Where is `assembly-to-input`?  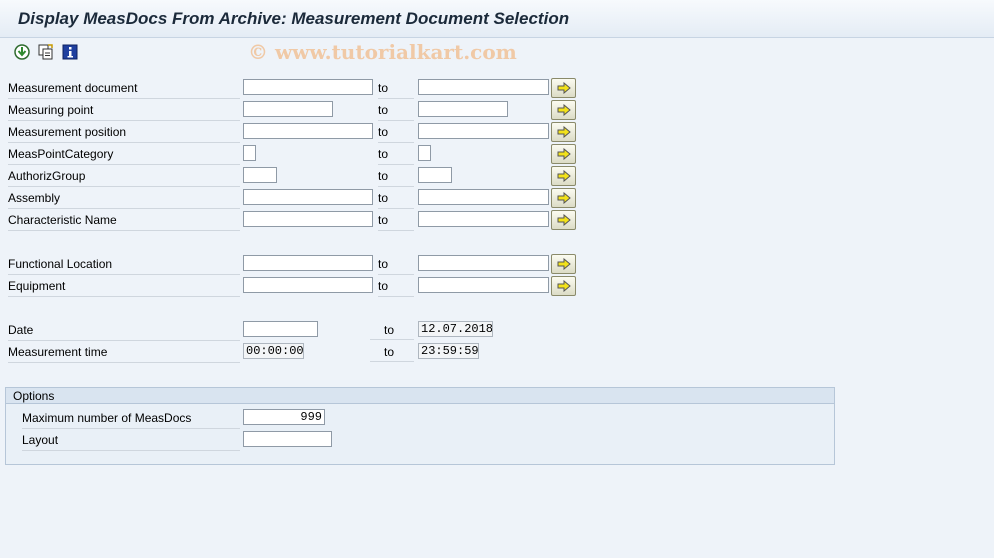 assembly-to-input is located at coordinates (483, 197).